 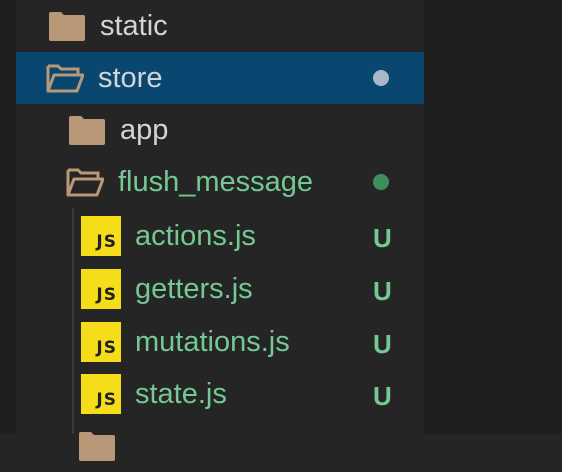 What do you see at coordinates (220, 26) in the screenshot?
I see `tree-item-static: static` at bounding box center [220, 26].